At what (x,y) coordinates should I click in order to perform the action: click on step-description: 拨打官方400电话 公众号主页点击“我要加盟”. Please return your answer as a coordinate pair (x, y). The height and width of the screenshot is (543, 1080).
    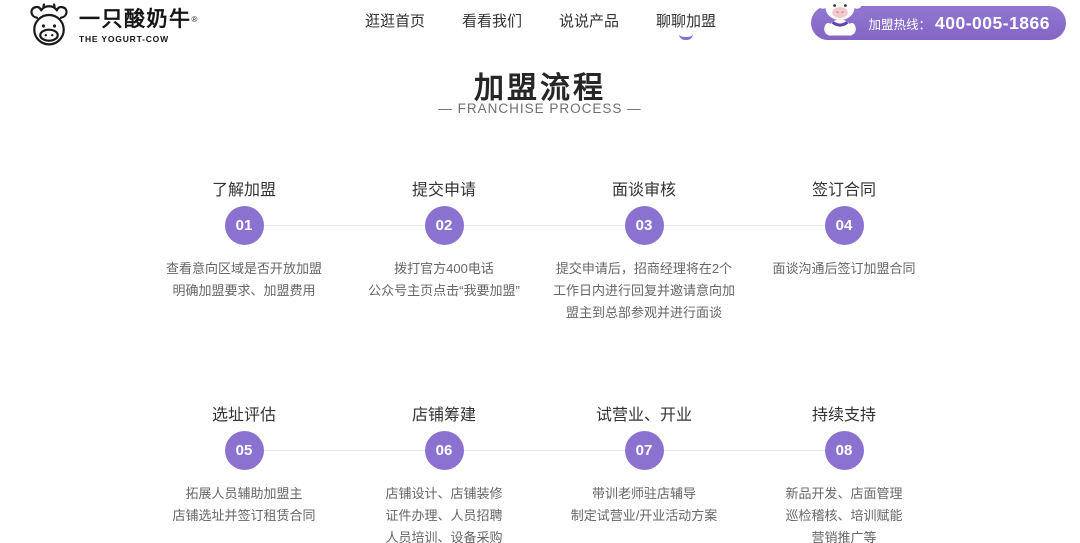
    Looking at the image, I should click on (444, 279).